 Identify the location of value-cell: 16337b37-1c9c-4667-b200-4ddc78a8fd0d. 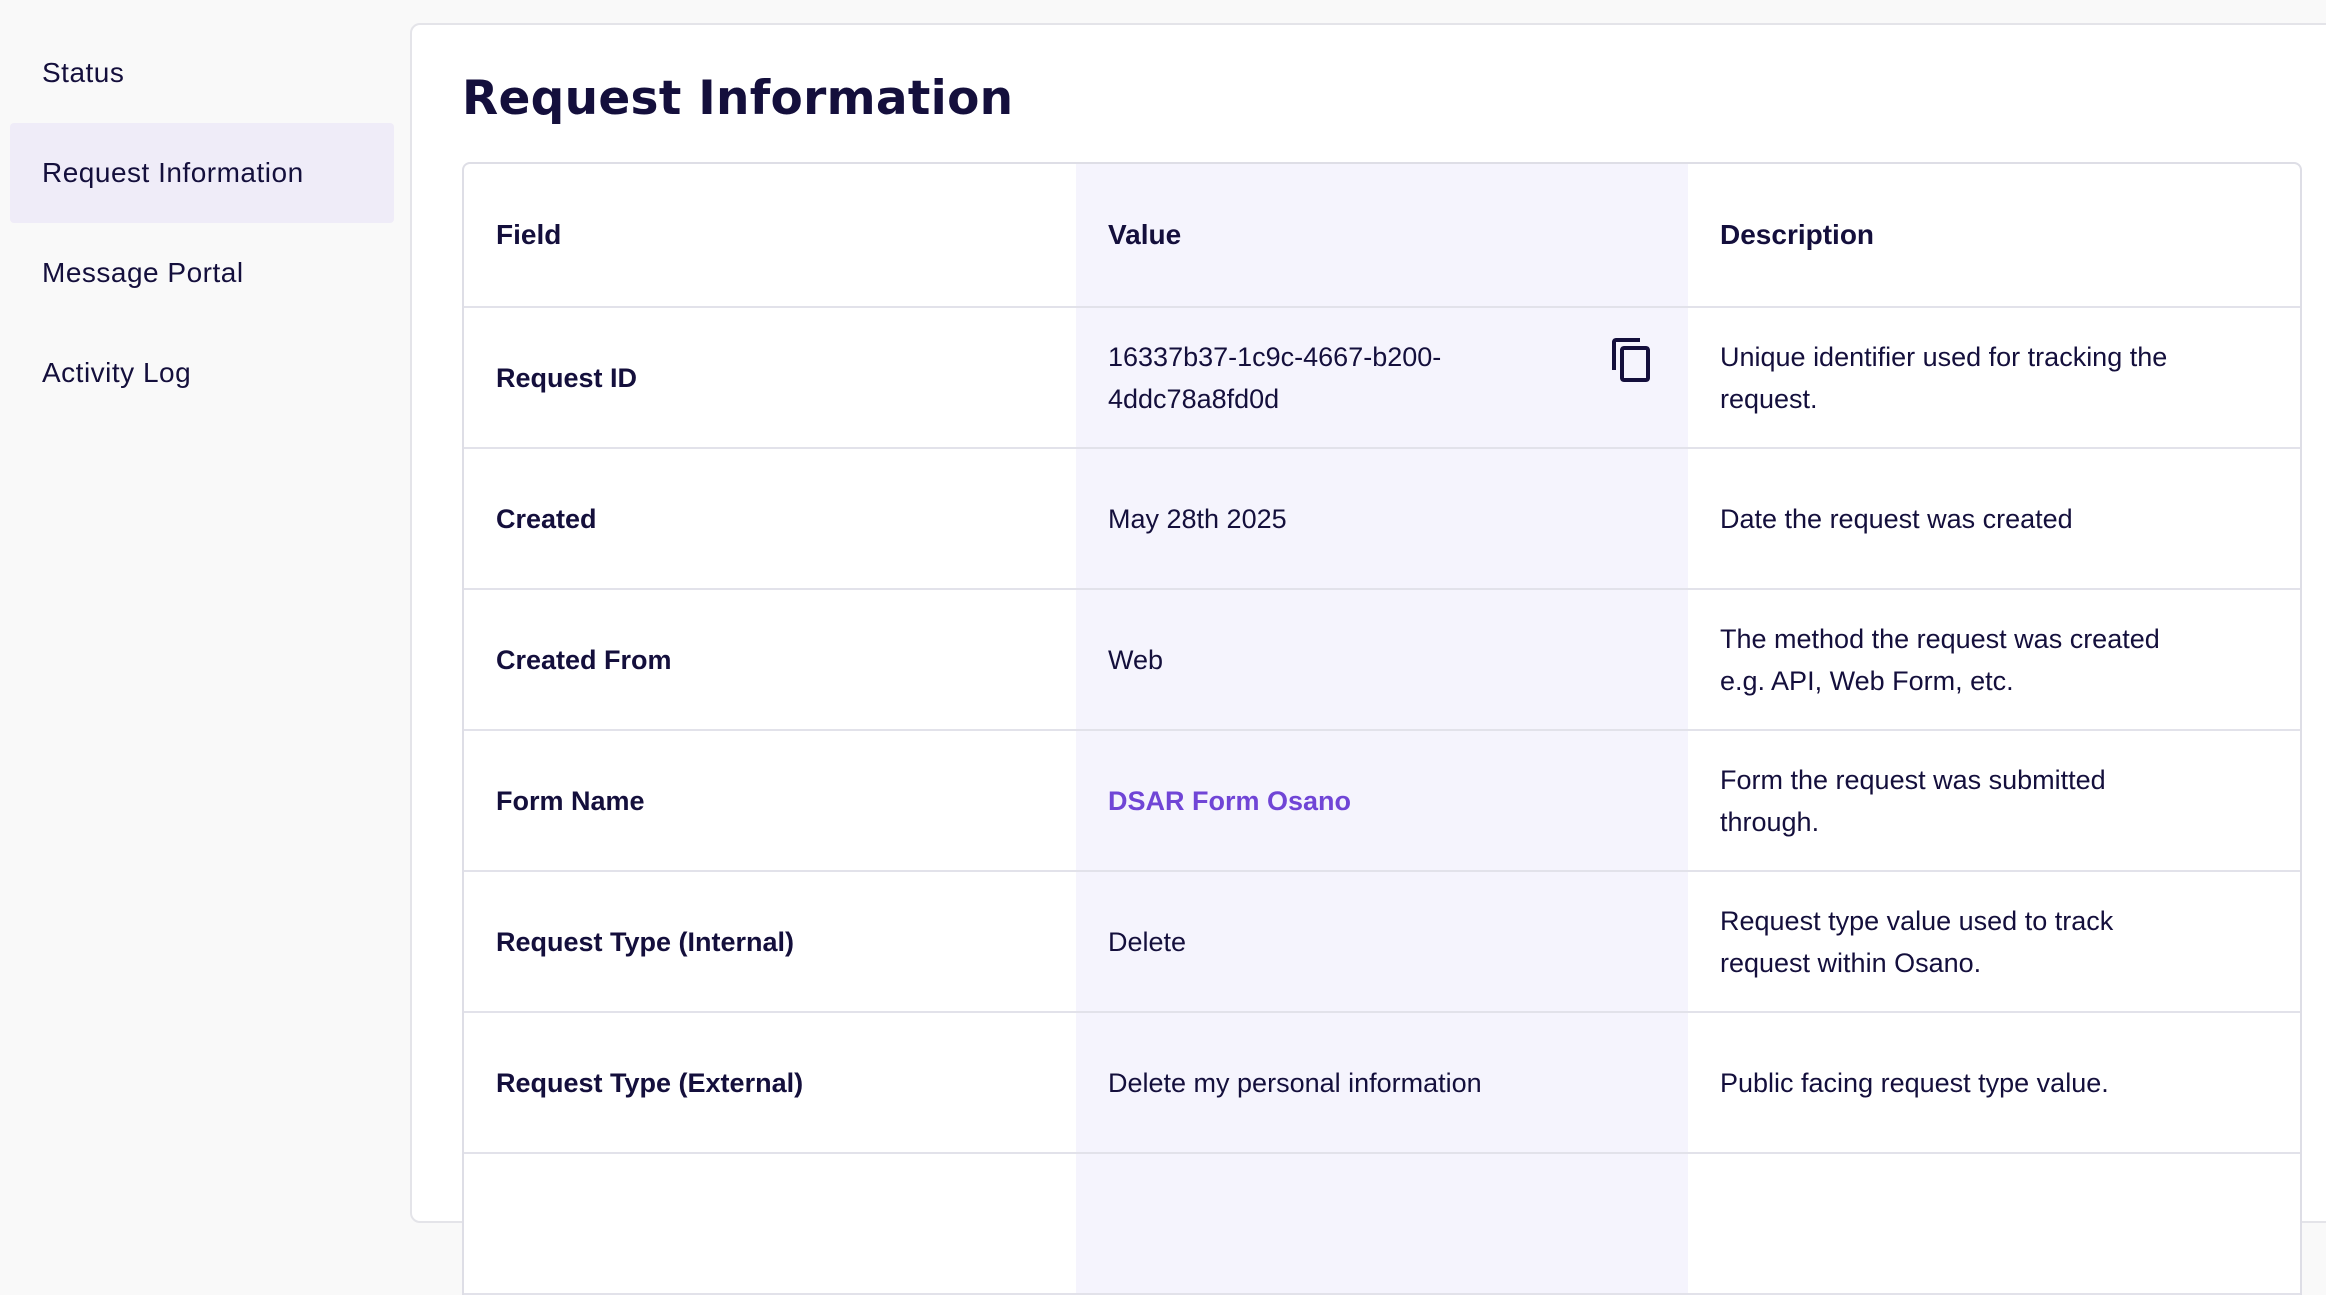
(1382, 377).